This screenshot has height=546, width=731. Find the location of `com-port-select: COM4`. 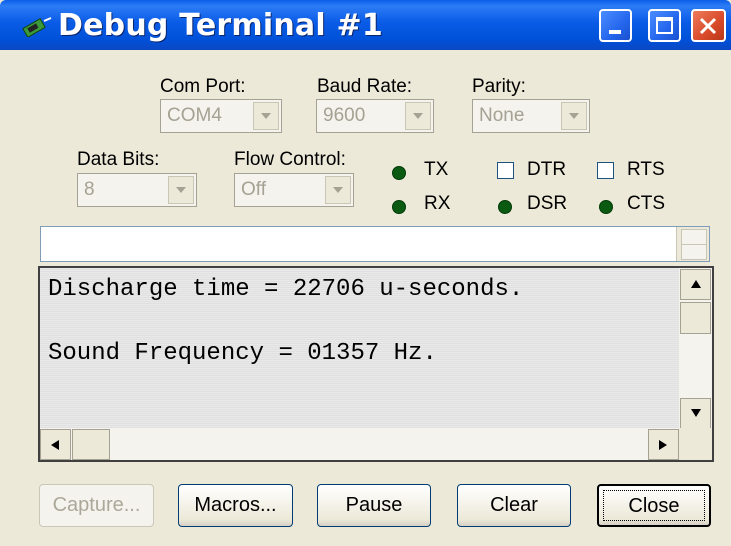

com-port-select: COM4 is located at coordinates (221, 116).